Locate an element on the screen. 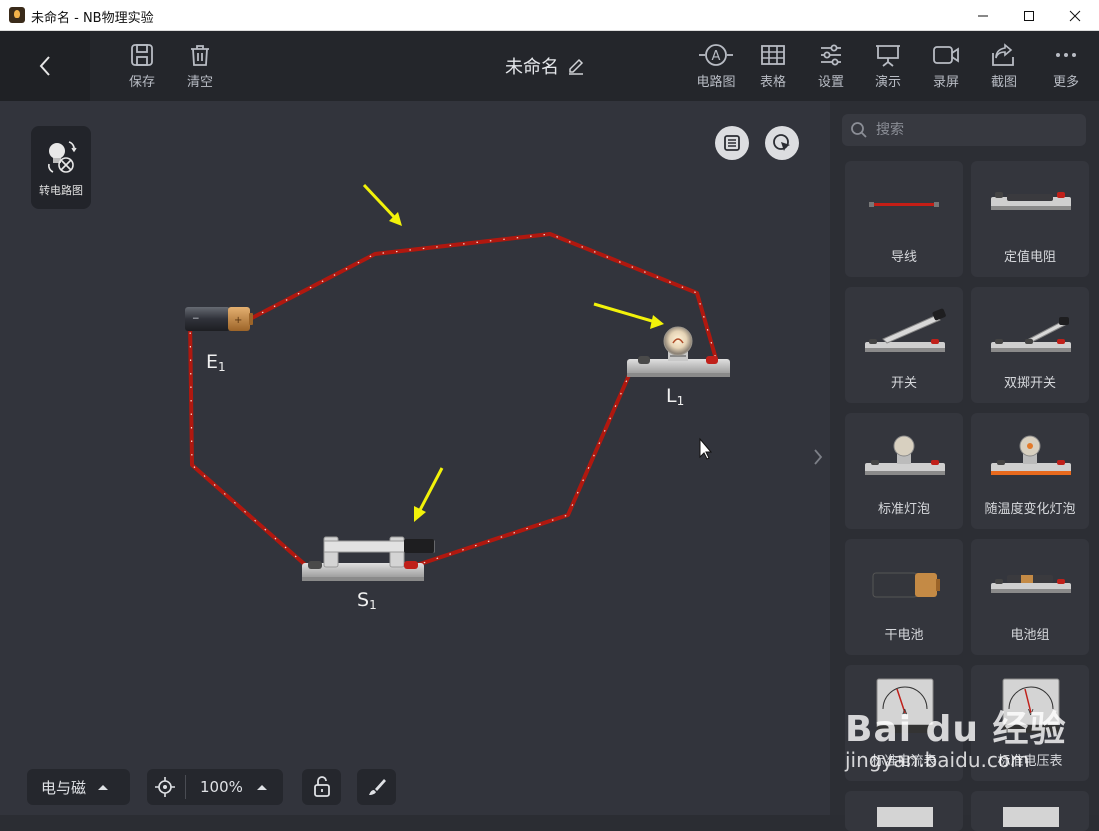 This screenshot has width=1099, height=831. circuit-diagram-button: A 电路图 is located at coordinates (716, 66).